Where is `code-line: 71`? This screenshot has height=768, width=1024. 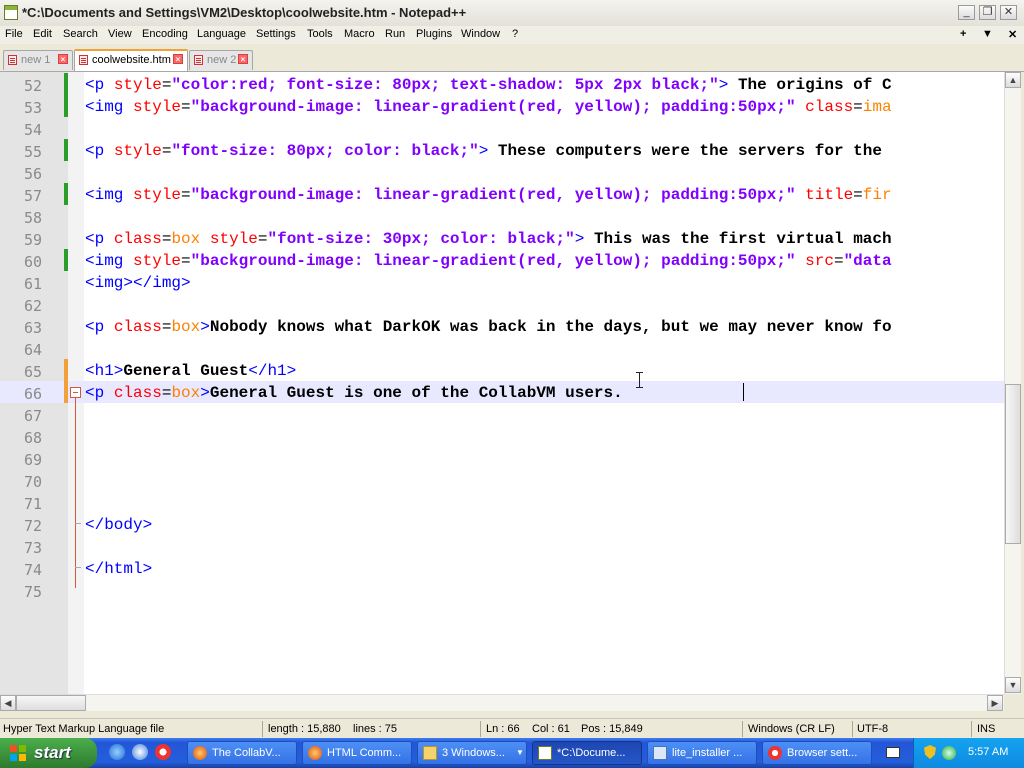
code-line: 71 is located at coordinates (502, 502).